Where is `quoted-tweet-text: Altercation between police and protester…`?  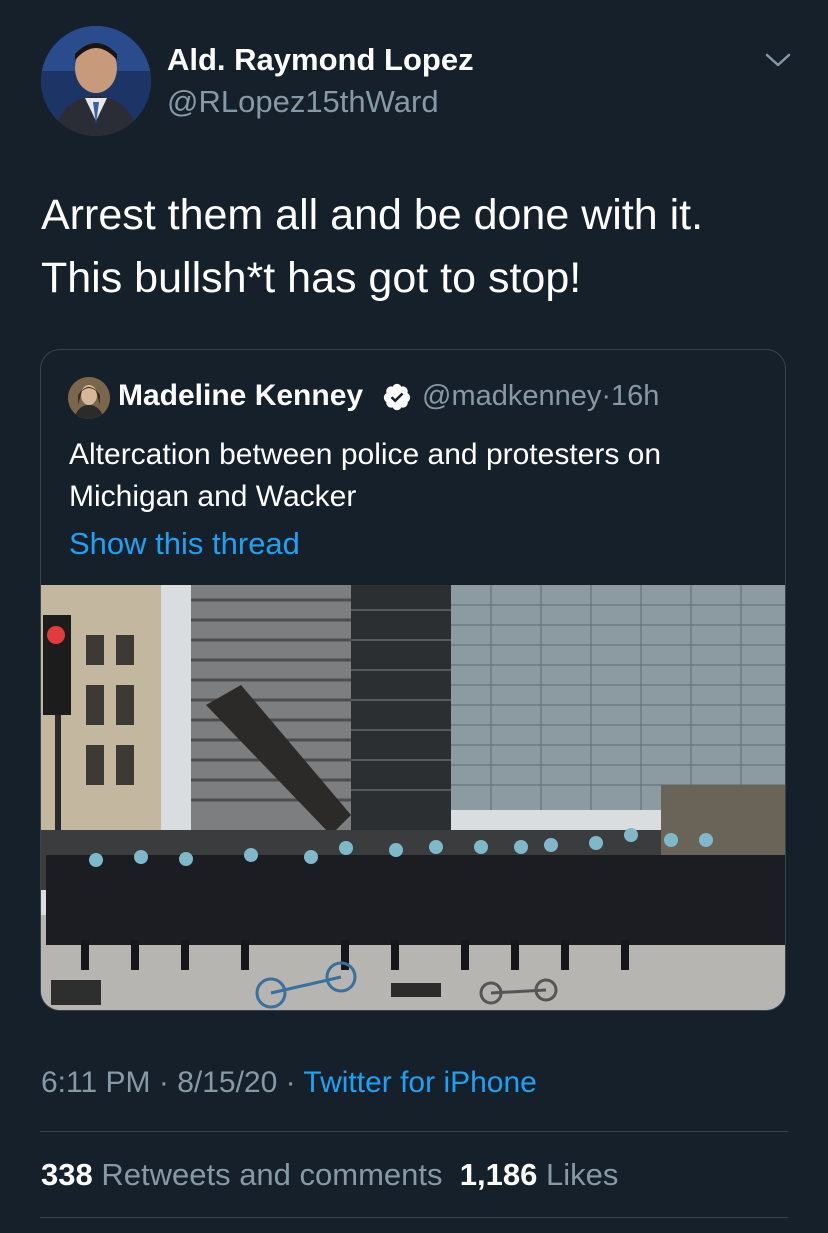 quoted-tweet-text: Altercation between police and protester… is located at coordinates (419, 476).